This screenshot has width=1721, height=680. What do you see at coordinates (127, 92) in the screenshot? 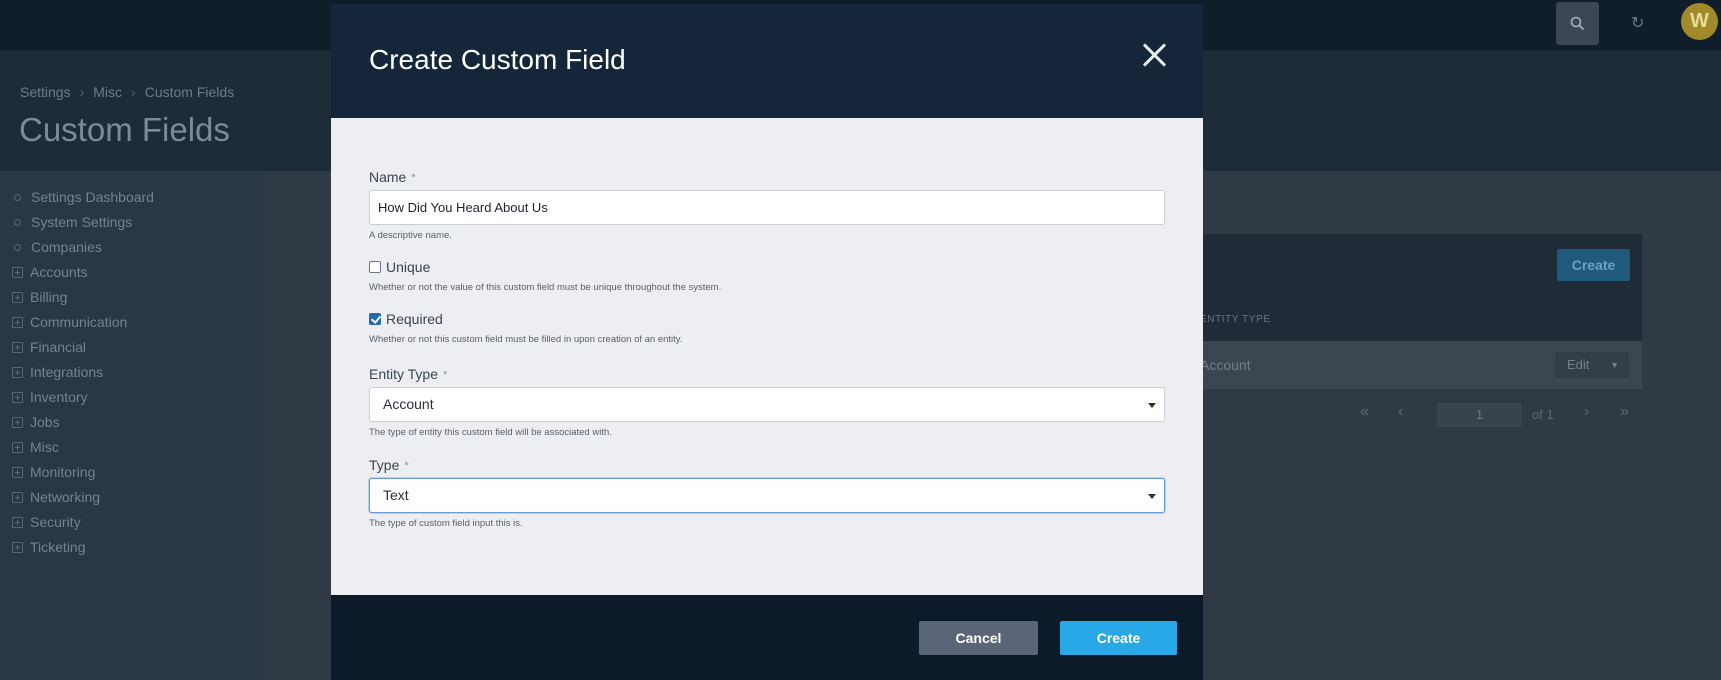
I see `breadcrumb: Settings › Misc › Custom Fields` at bounding box center [127, 92].